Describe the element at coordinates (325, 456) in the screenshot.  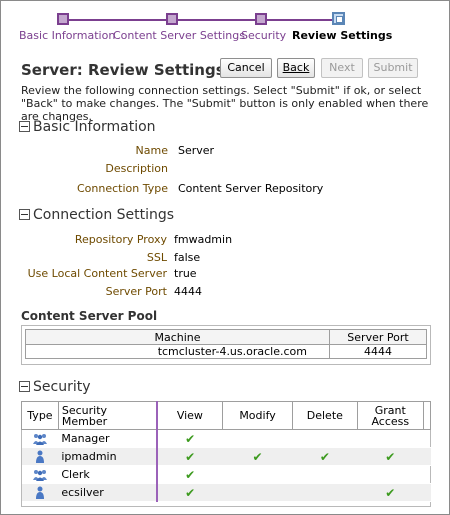
I see `delete-check-icon: ✔` at that location.